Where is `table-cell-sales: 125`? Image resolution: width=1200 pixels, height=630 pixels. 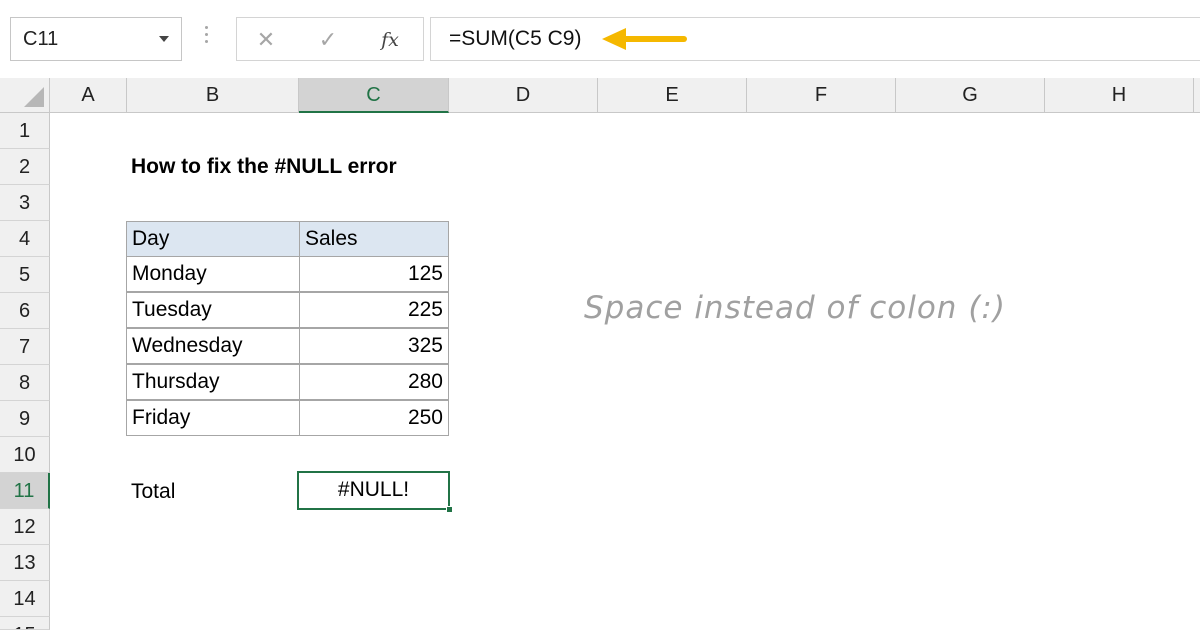 table-cell-sales: 125 is located at coordinates (374, 274).